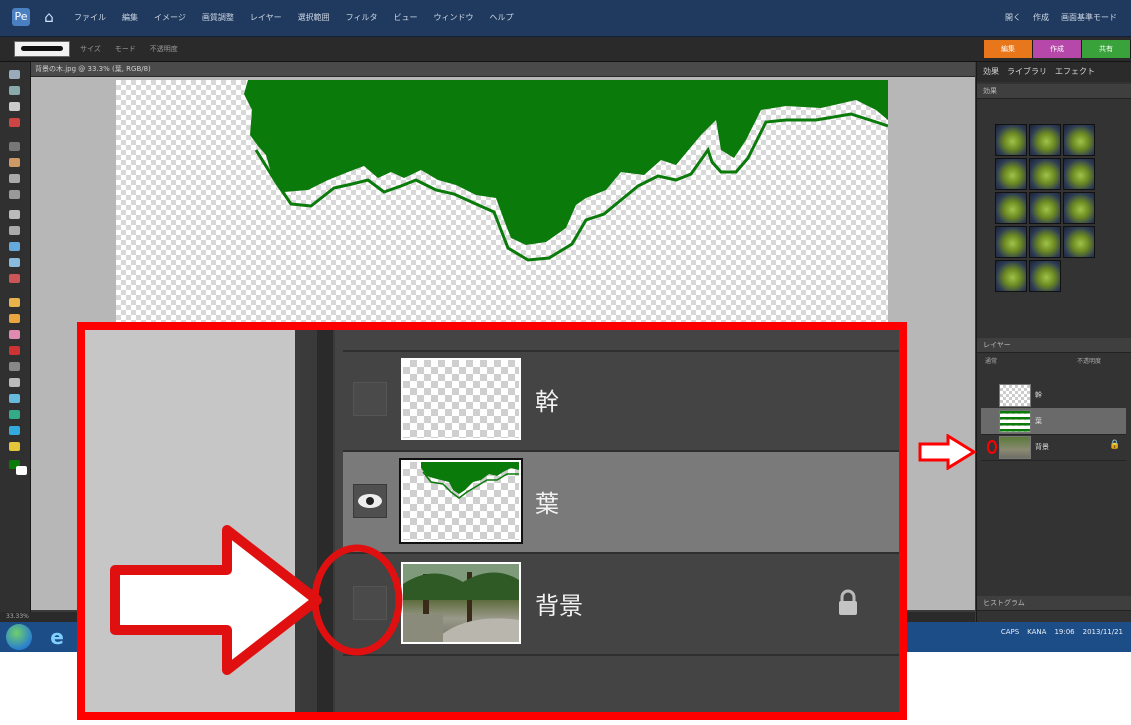  What do you see at coordinates (90, 17) in the screenshot?
I see `menu-file: ファイル` at bounding box center [90, 17].